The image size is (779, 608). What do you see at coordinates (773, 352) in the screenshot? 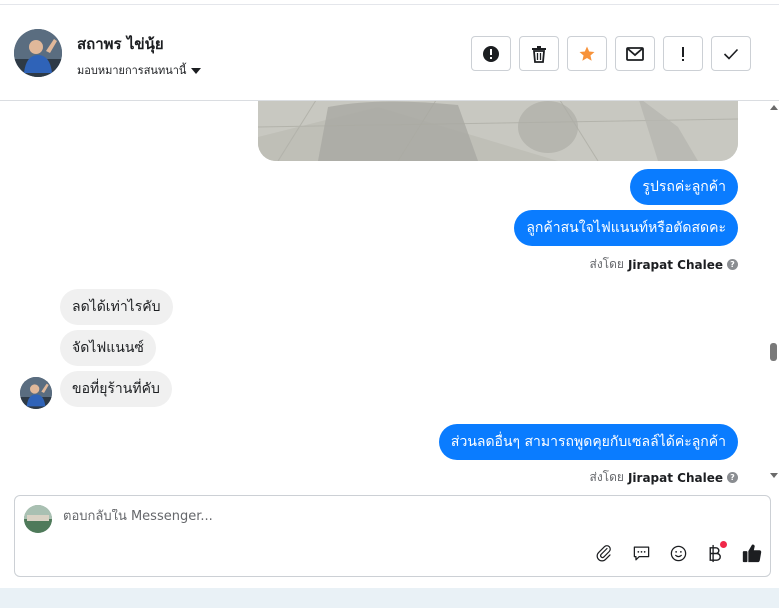
I see `scrollbar-thumb` at bounding box center [773, 352].